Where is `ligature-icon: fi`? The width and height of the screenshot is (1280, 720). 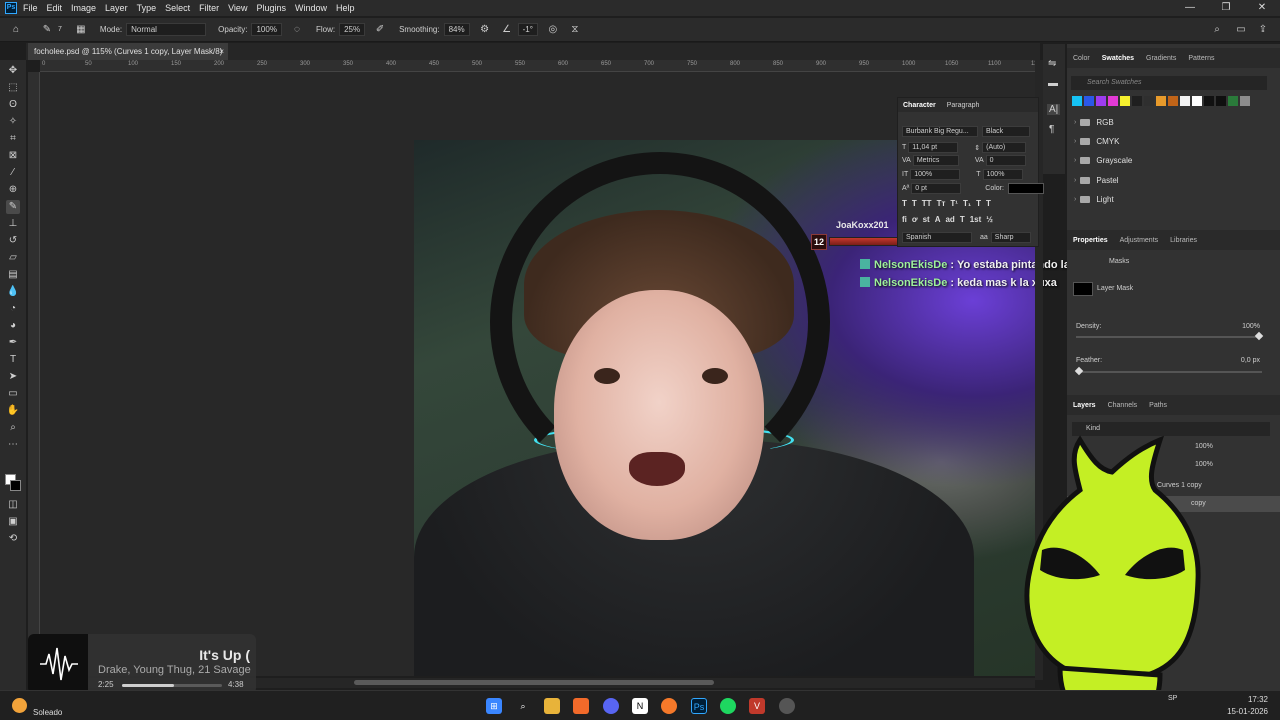 ligature-icon: fi is located at coordinates (904, 219).